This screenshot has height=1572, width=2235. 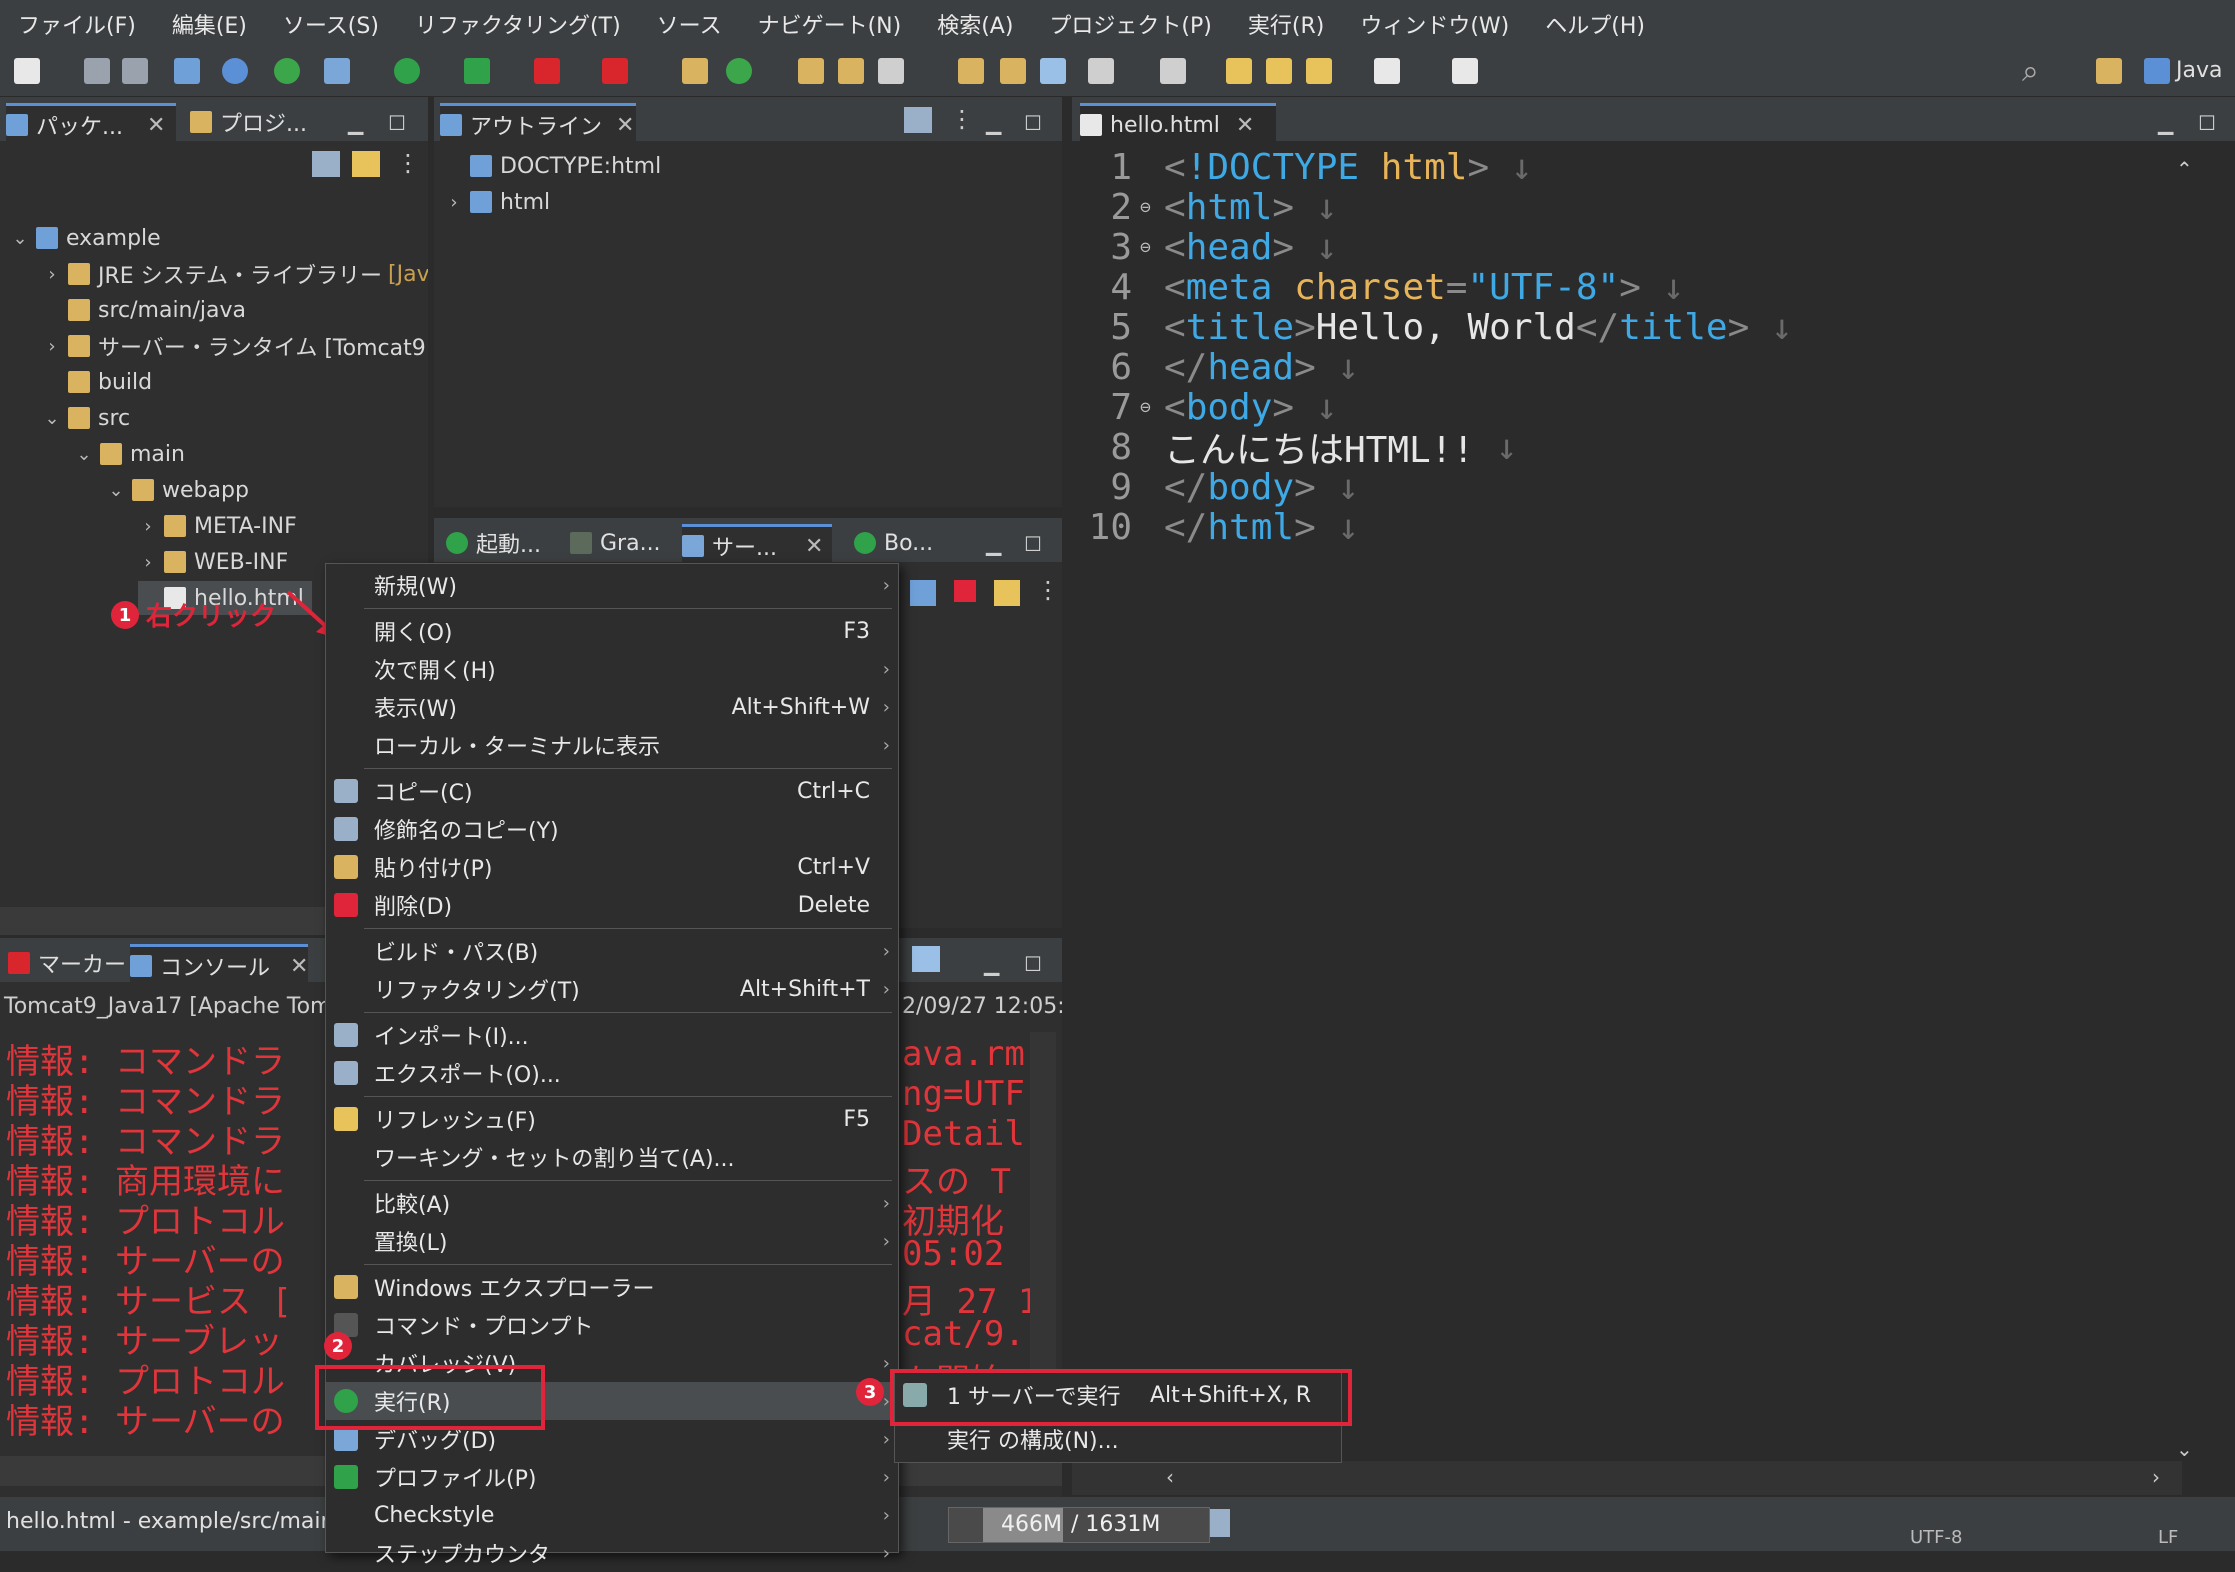 I want to click on tree-item: ⌄ src, so click(x=86, y=418).